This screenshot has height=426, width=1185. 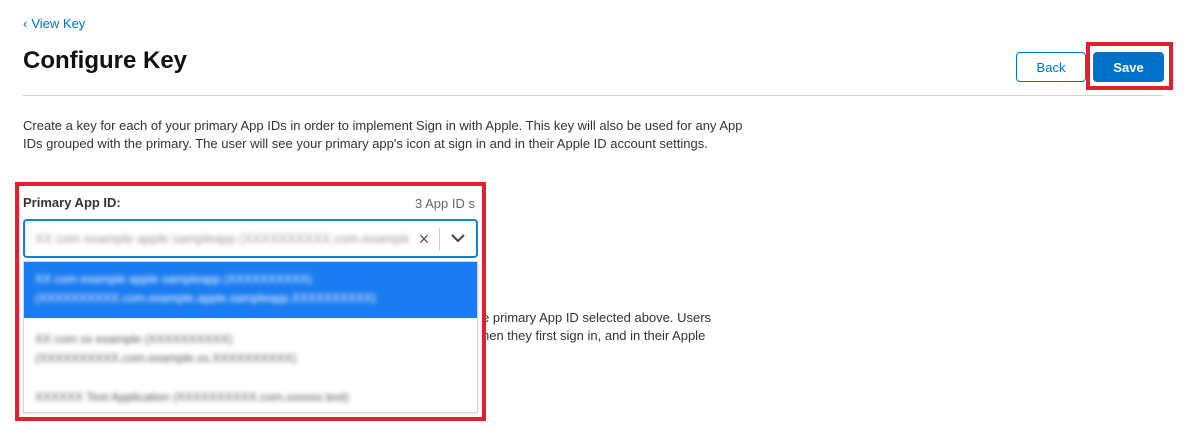 What do you see at coordinates (458, 238) in the screenshot?
I see `chevron-down-icon` at bounding box center [458, 238].